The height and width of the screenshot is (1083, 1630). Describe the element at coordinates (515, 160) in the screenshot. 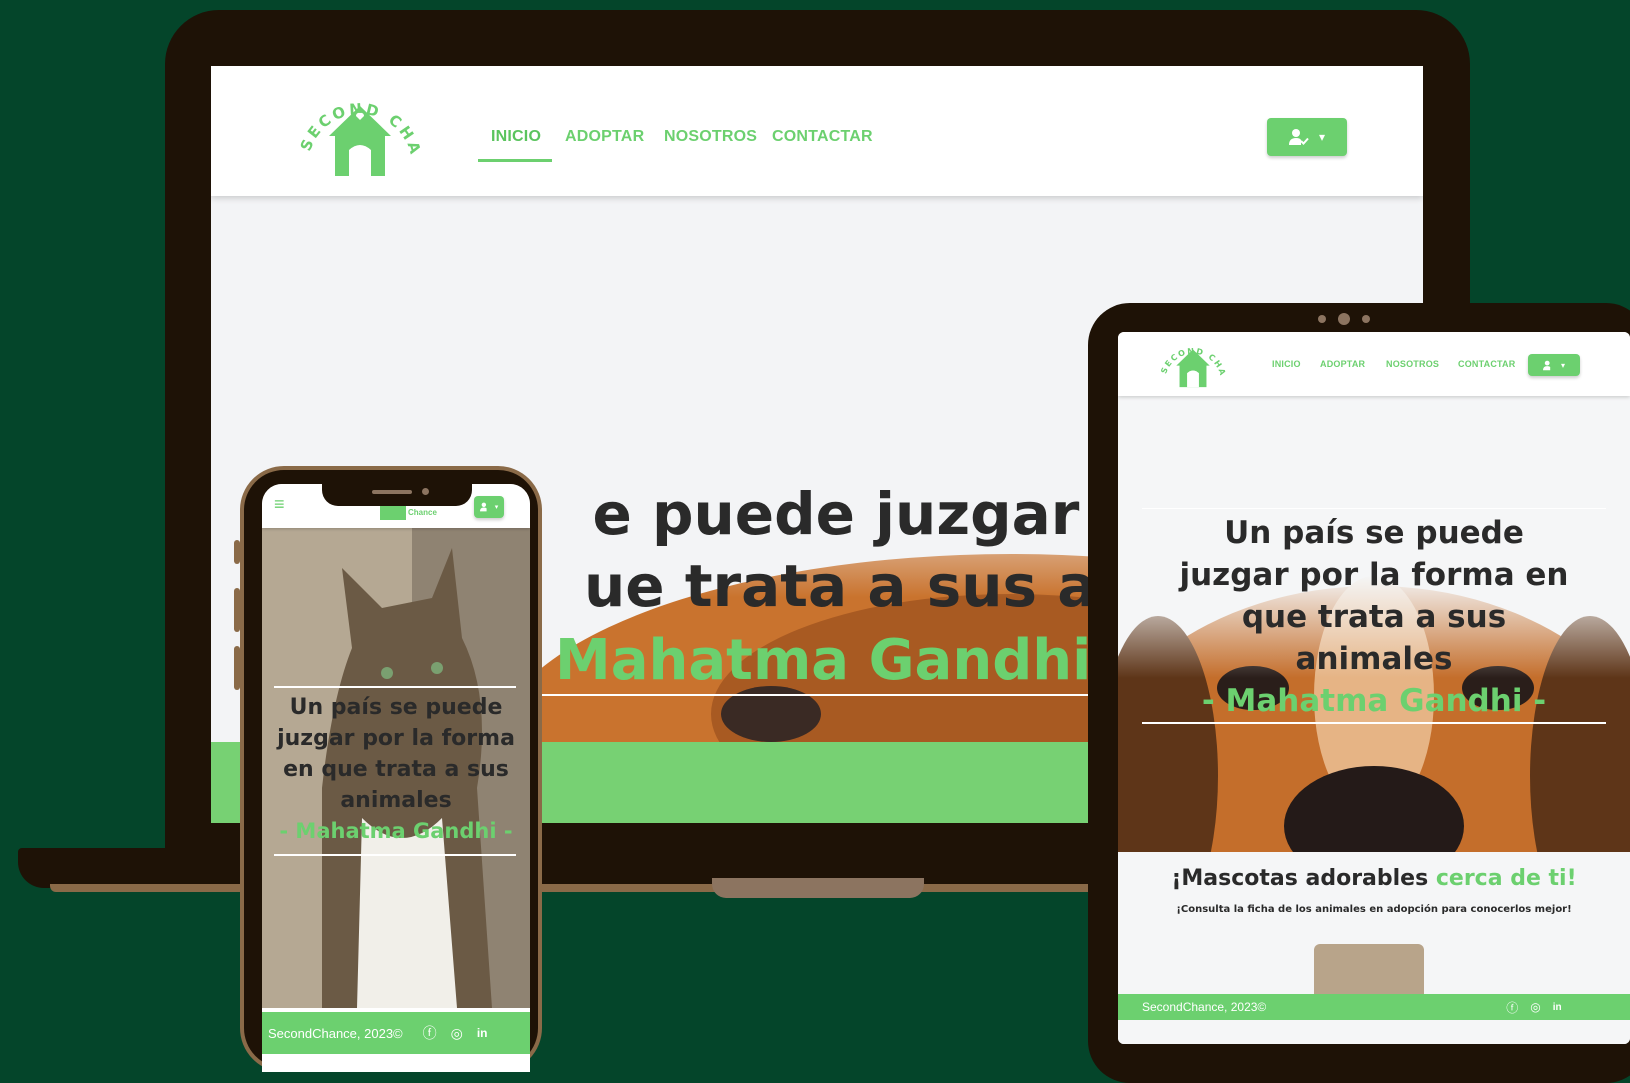

I see `nav-active-underline` at that location.